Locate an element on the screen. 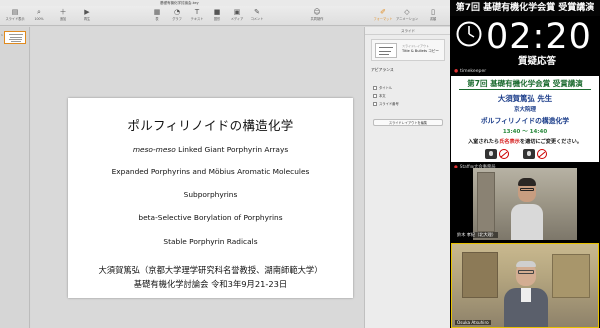  format-button: ✐ フォーマット is located at coordinates (383, 16).